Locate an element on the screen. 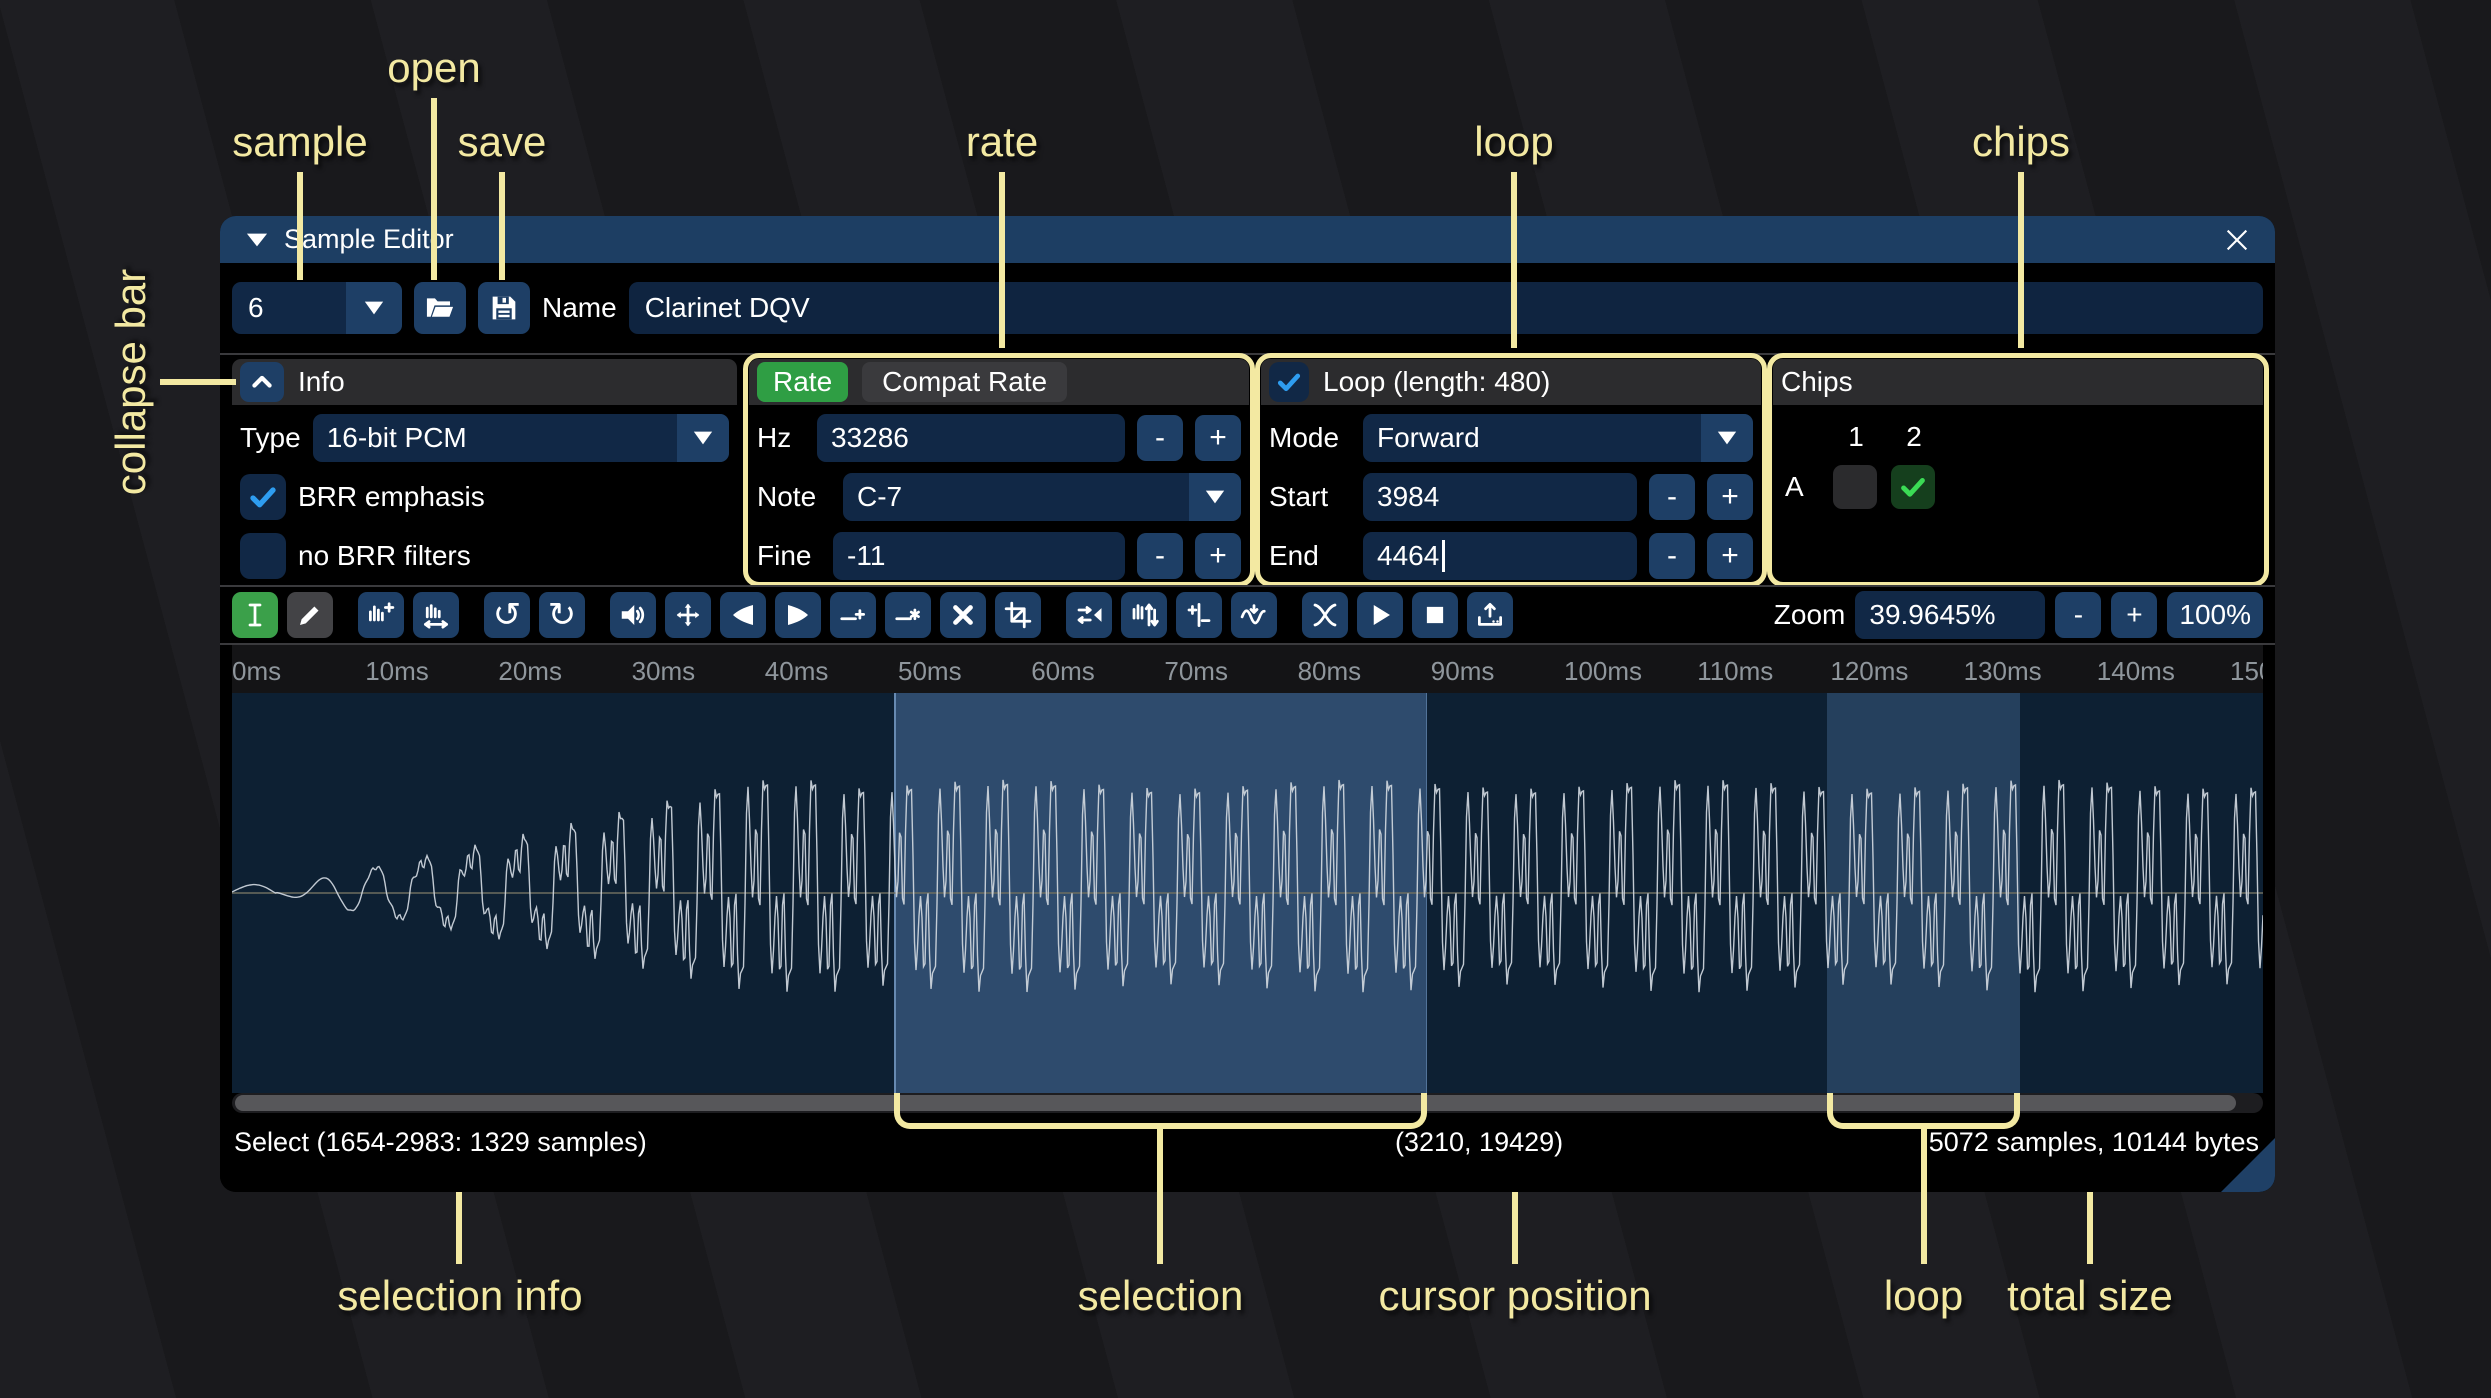  trim-icon is located at coordinates (1018, 615).